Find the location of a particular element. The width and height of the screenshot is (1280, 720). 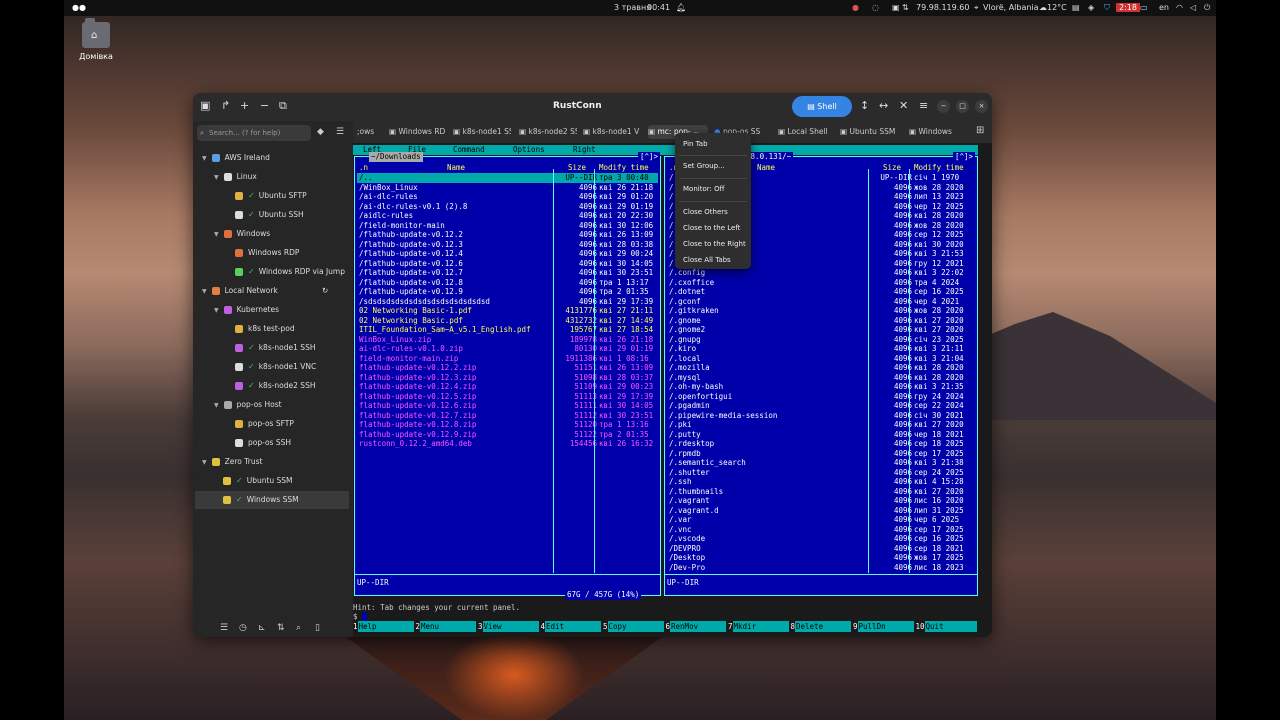

tree-item: ✓ Windows SSM is located at coordinates (272, 500).